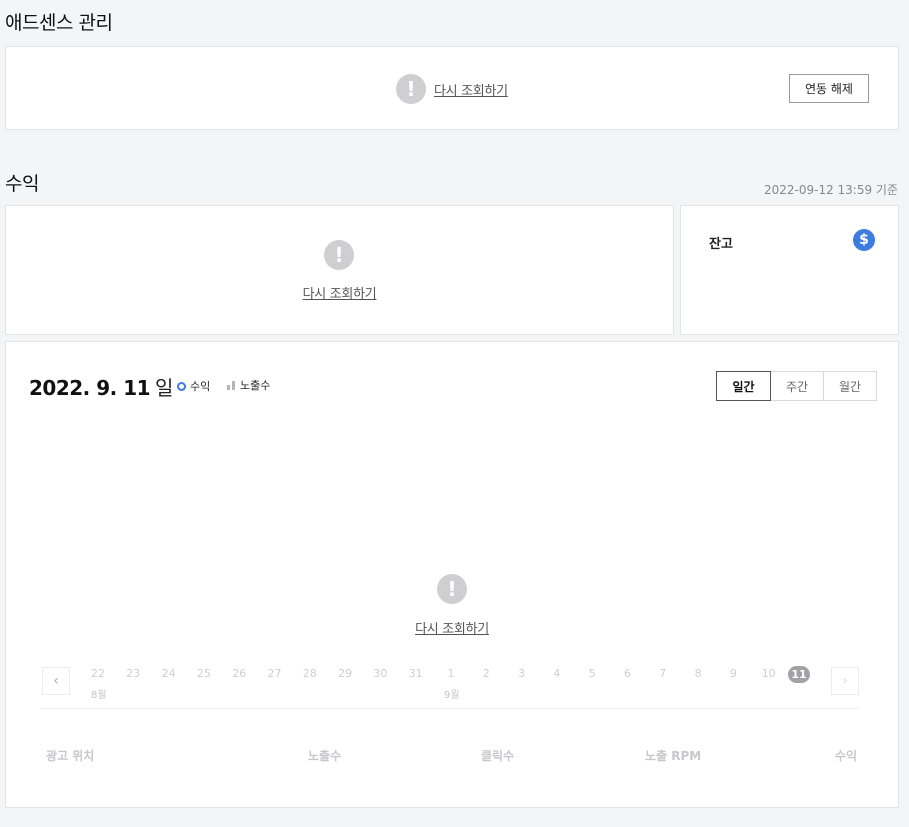  What do you see at coordinates (22, 184) in the screenshot?
I see `revenue-section-title: 수익` at bounding box center [22, 184].